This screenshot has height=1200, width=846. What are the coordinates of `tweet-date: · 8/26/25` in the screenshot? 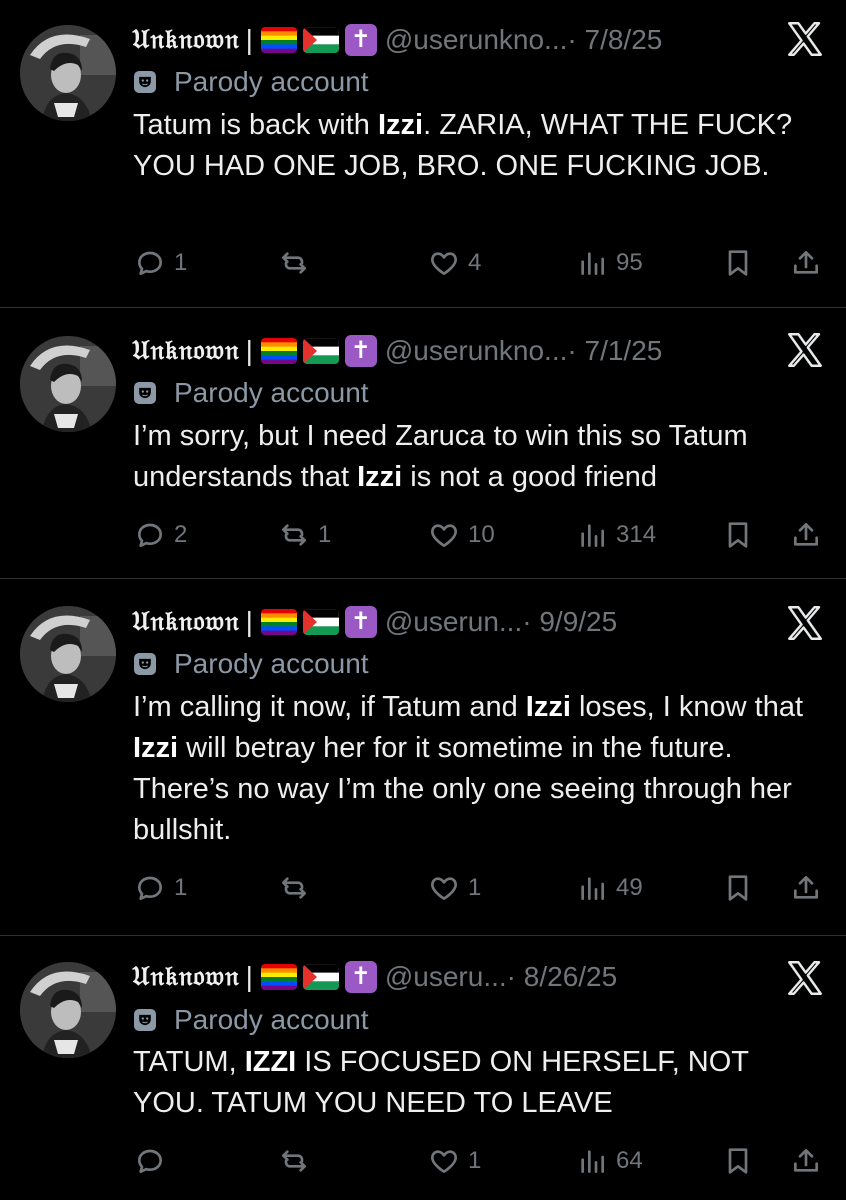 It's located at (562, 977).